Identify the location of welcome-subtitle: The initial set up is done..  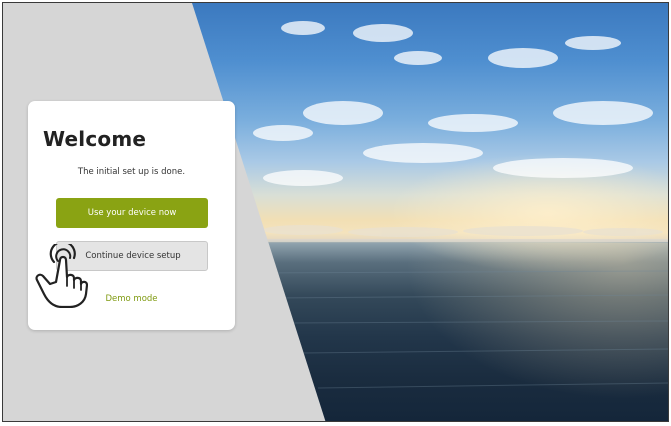
(131, 172).